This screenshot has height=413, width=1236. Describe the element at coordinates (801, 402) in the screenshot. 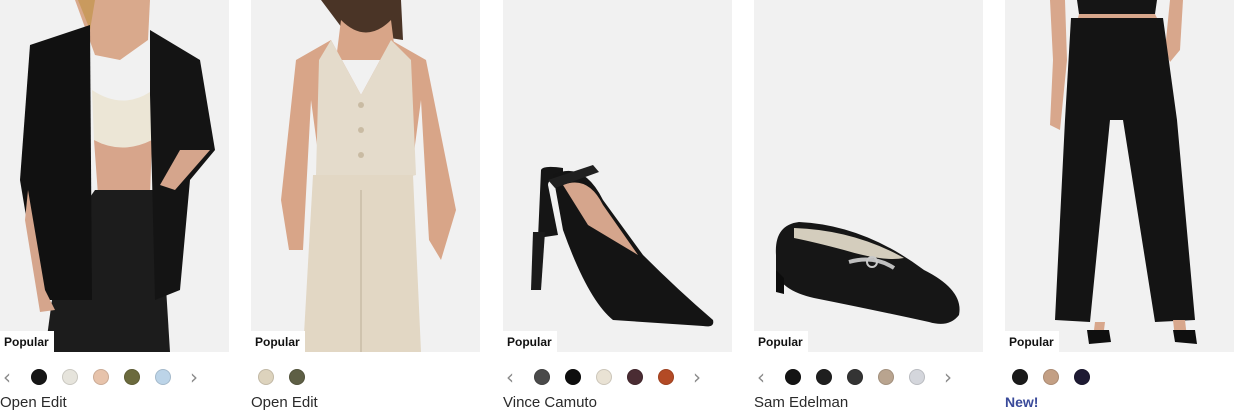

I see `brand-name: Sam Edelman` at that location.